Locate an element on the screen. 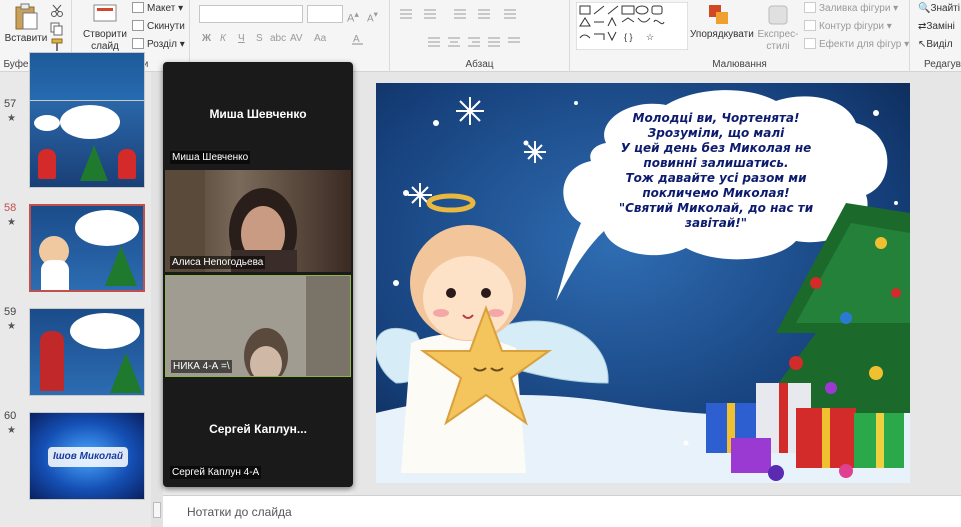  thumb-number: 59 is located at coordinates (10, 312).